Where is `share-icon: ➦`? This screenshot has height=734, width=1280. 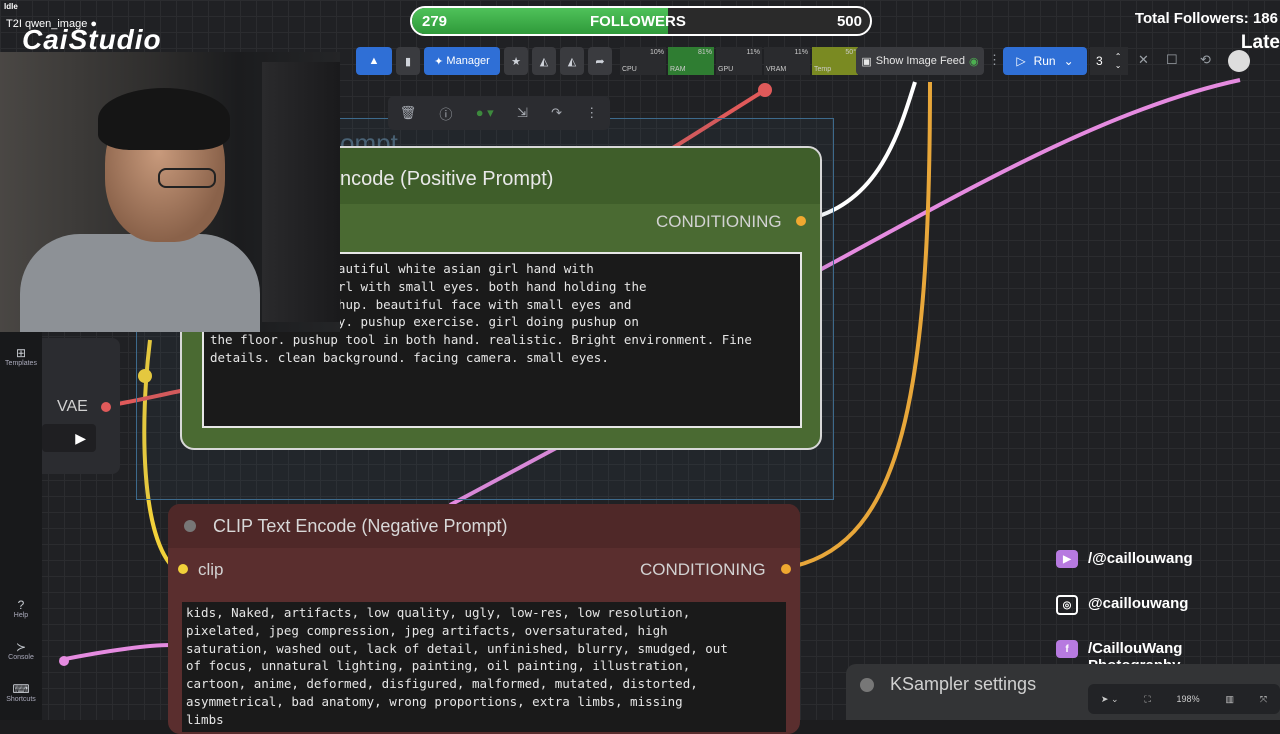
share-icon: ➦ is located at coordinates (600, 61).